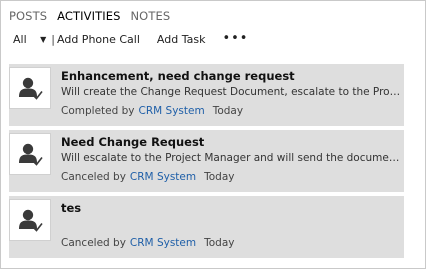 Image resolution: width=426 pixels, height=269 pixels. What do you see at coordinates (178, 76) in the screenshot?
I see `activity-title: Enhancement, need change request` at bounding box center [178, 76].